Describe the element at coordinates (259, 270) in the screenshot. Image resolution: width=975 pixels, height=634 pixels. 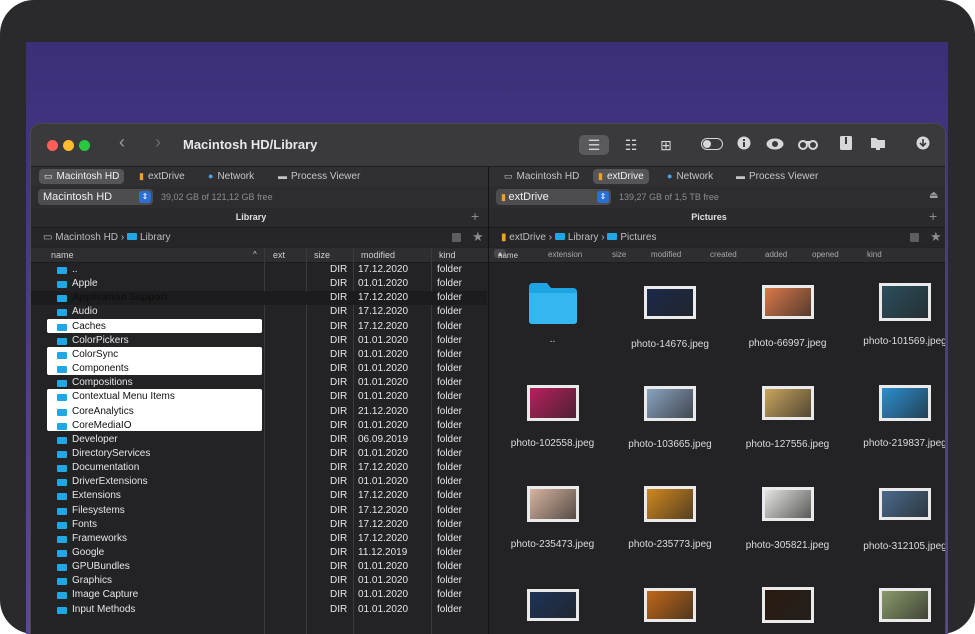
I see `table-row: .. DIR 17.12.2020 folder` at that location.